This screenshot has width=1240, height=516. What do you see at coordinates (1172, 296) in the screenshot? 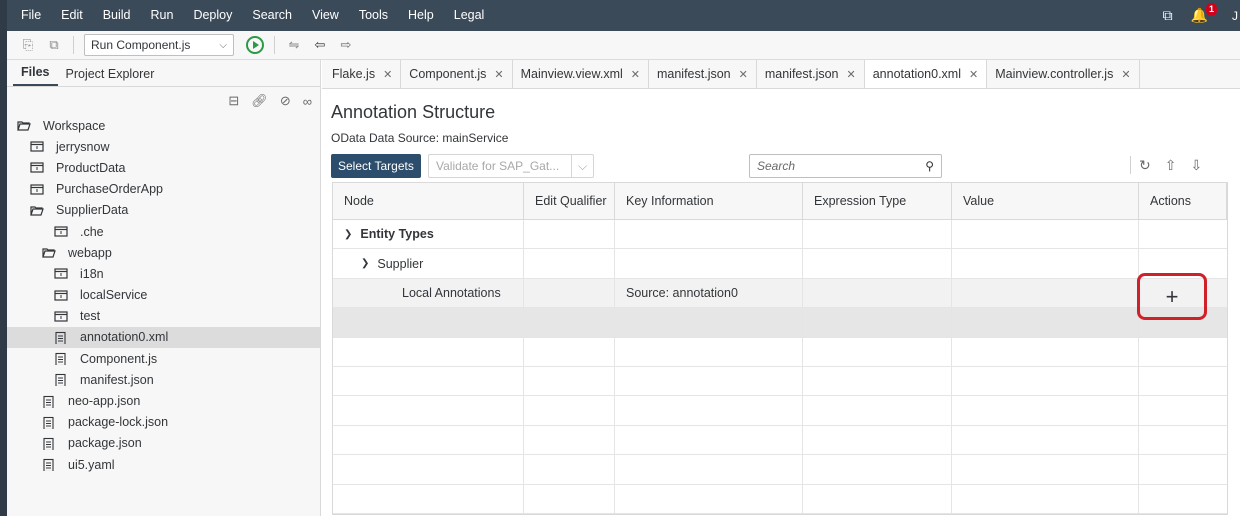
I see `add-annotation-button: +` at bounding box center [1172, 296].